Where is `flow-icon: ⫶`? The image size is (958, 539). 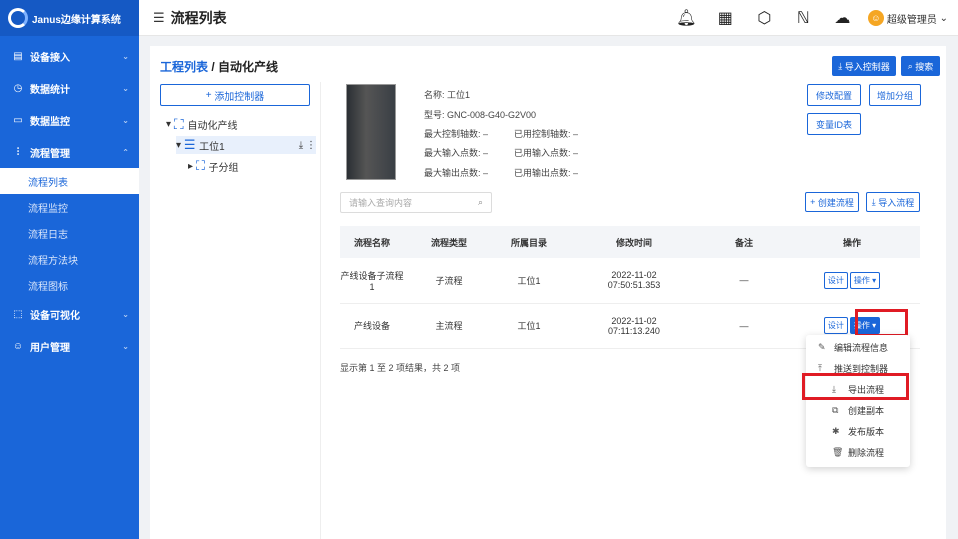 flow-icon: ⫶ is located at coordinates (18, 152).